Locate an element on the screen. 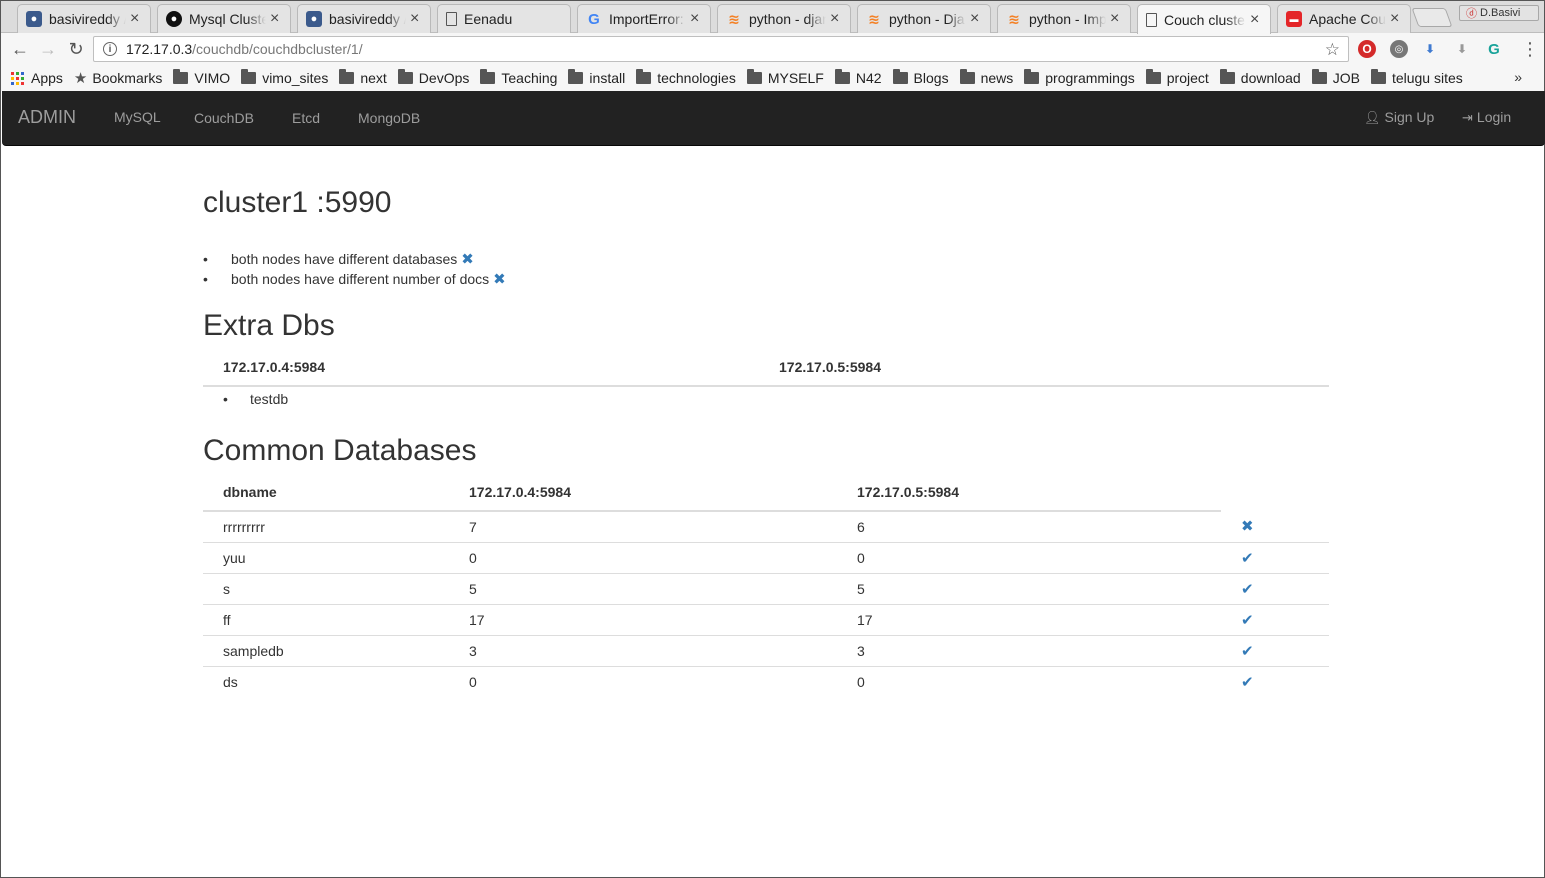 Image resolution: width=1545 pixels, height=878 pixels. nav-link-couchdb: CouchDB is located at coordinates (224, 118).